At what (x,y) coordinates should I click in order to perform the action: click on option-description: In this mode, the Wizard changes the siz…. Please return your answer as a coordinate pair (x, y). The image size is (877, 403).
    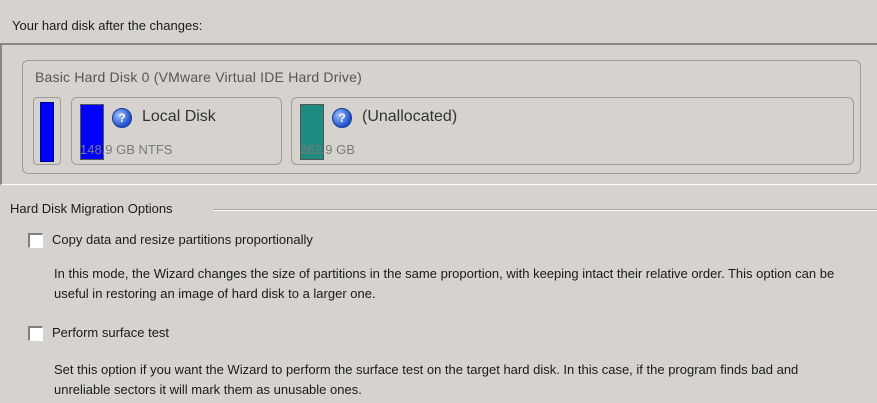
    Looking at the image, I should click on (444, 283).